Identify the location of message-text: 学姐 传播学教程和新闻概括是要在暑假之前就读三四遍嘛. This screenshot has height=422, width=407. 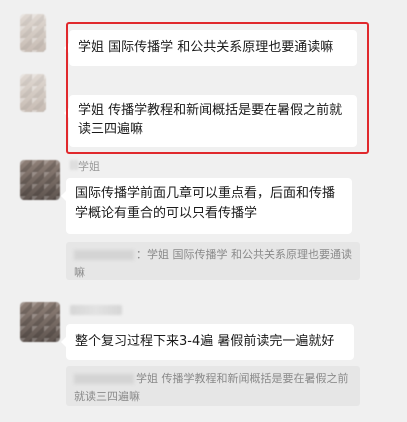
(210, 120).